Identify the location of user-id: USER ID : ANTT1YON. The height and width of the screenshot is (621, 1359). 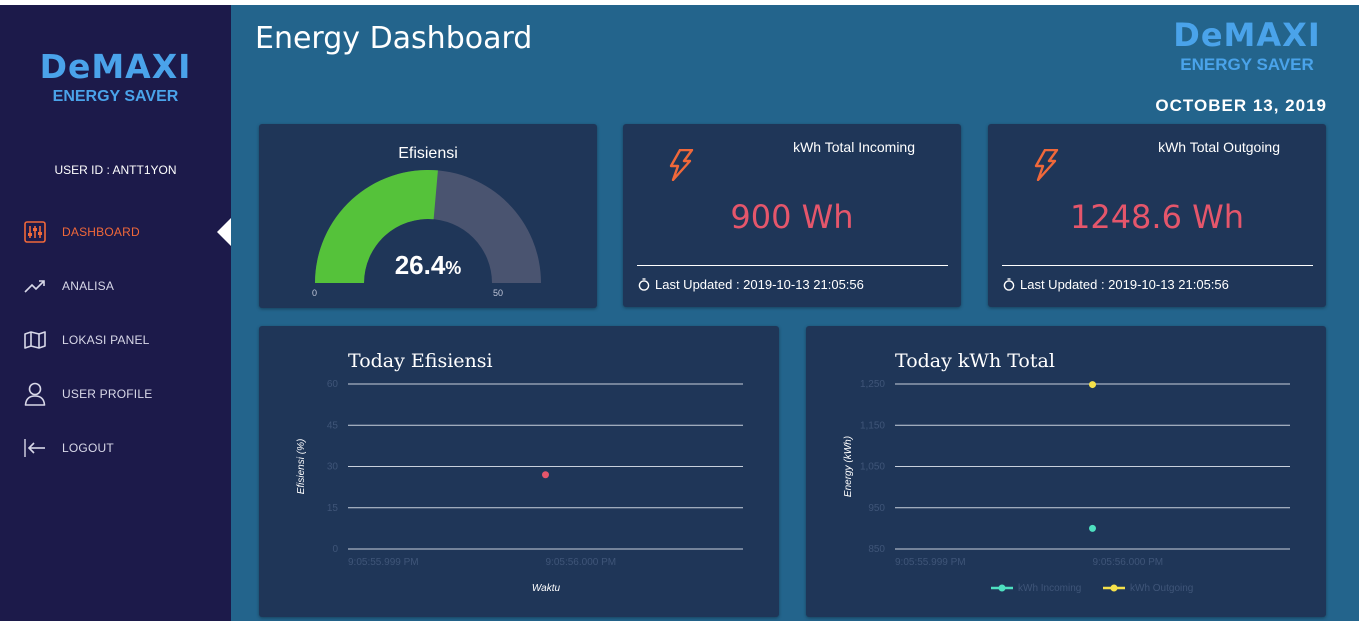
(115, 170).